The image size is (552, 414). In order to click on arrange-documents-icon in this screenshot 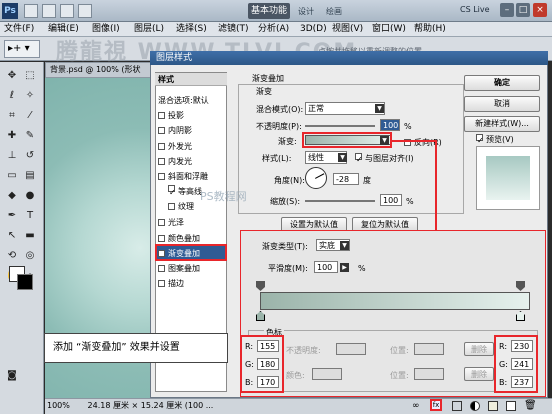, I will do `click(85, 11)`.